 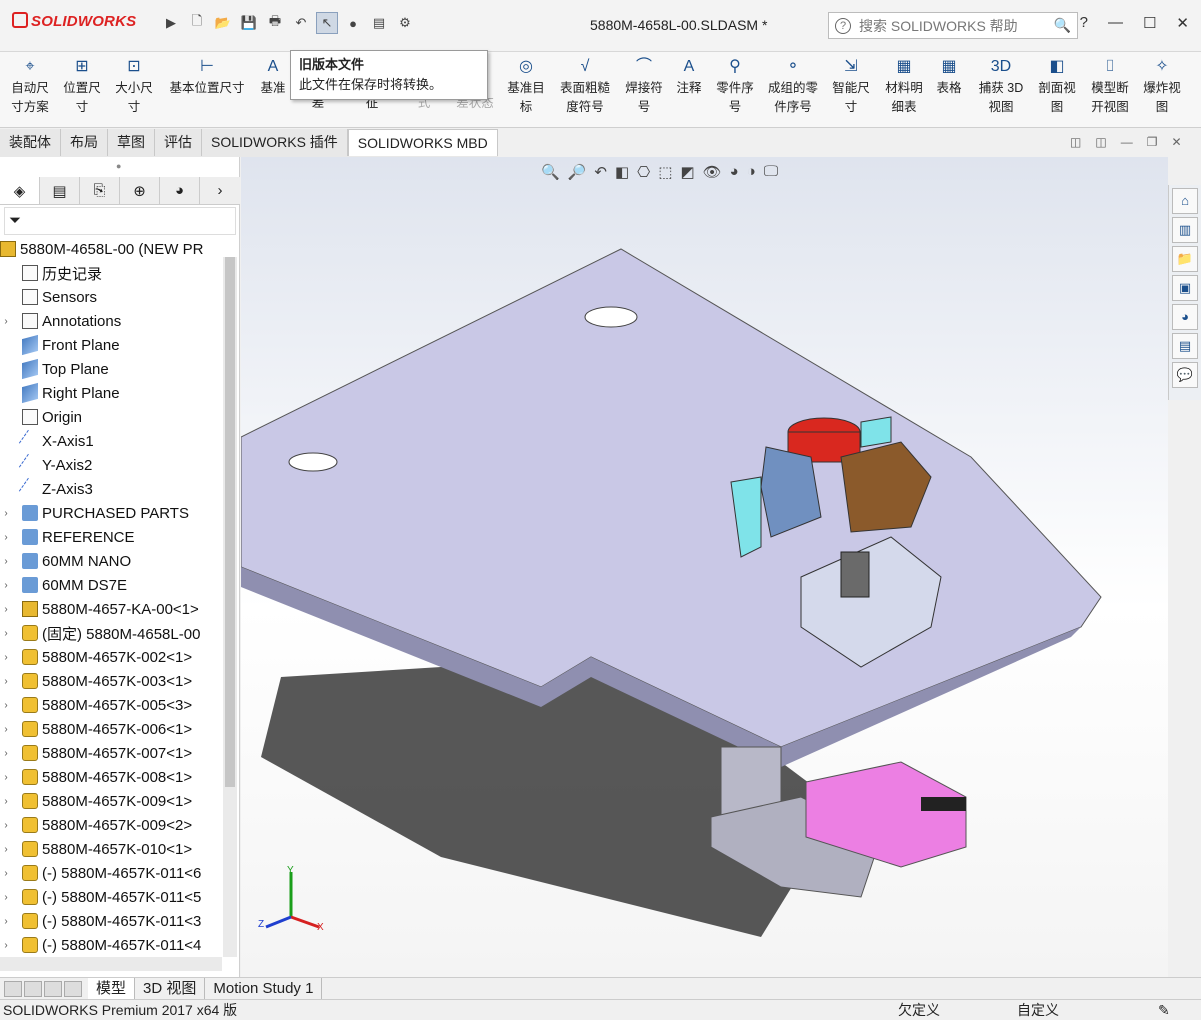 What do you see at coordinates (20, 190) in the screenshot?
I see `feature-tree-tab-icon: ◈` at bounding box center [20, 190].